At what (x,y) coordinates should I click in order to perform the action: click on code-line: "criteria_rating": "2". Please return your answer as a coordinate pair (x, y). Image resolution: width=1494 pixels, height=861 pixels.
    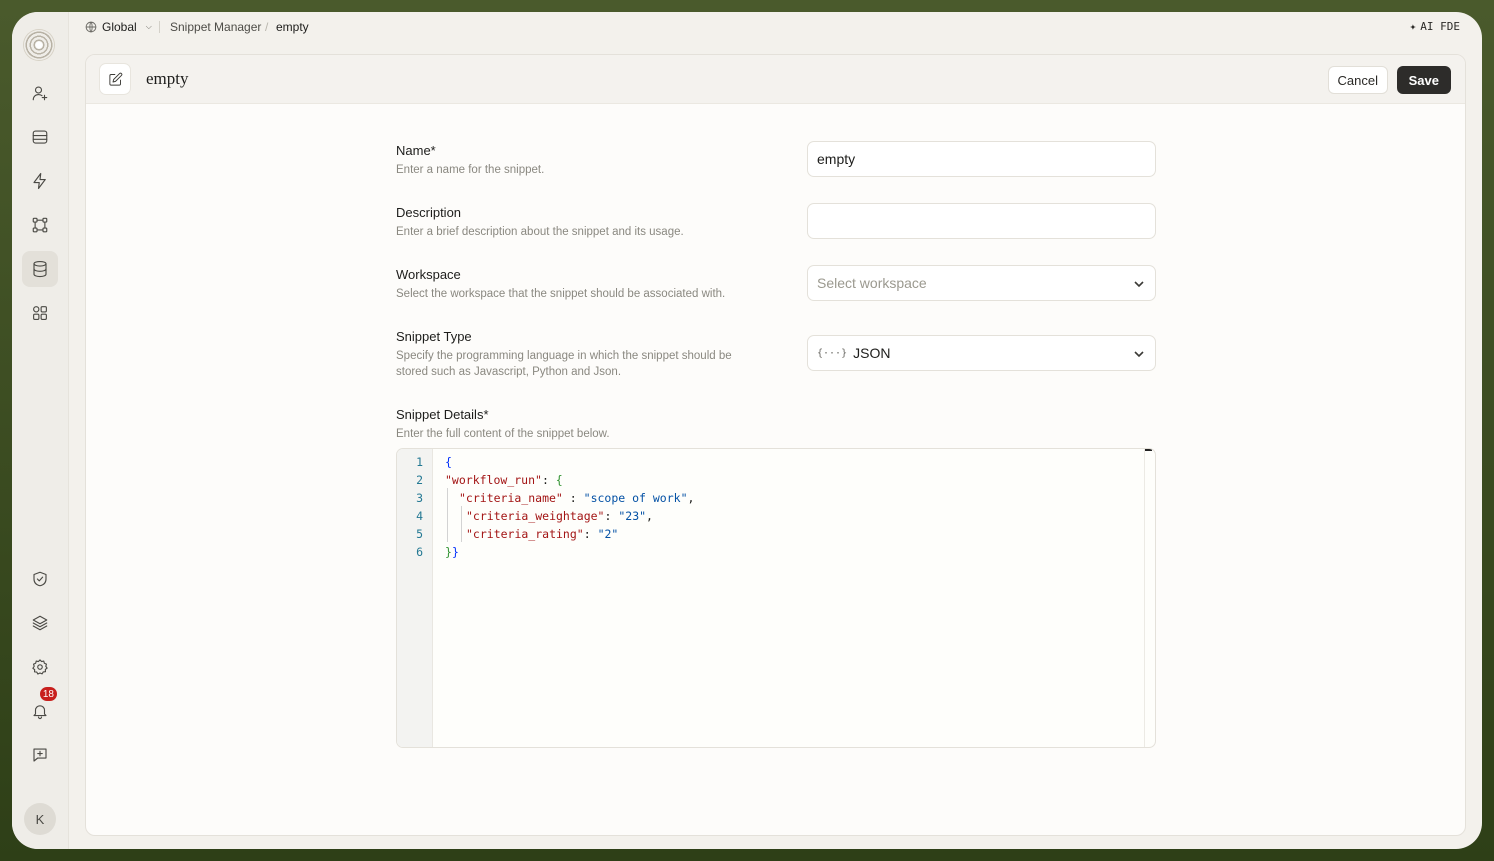
    Looking at the image, I should click on (542, 534).